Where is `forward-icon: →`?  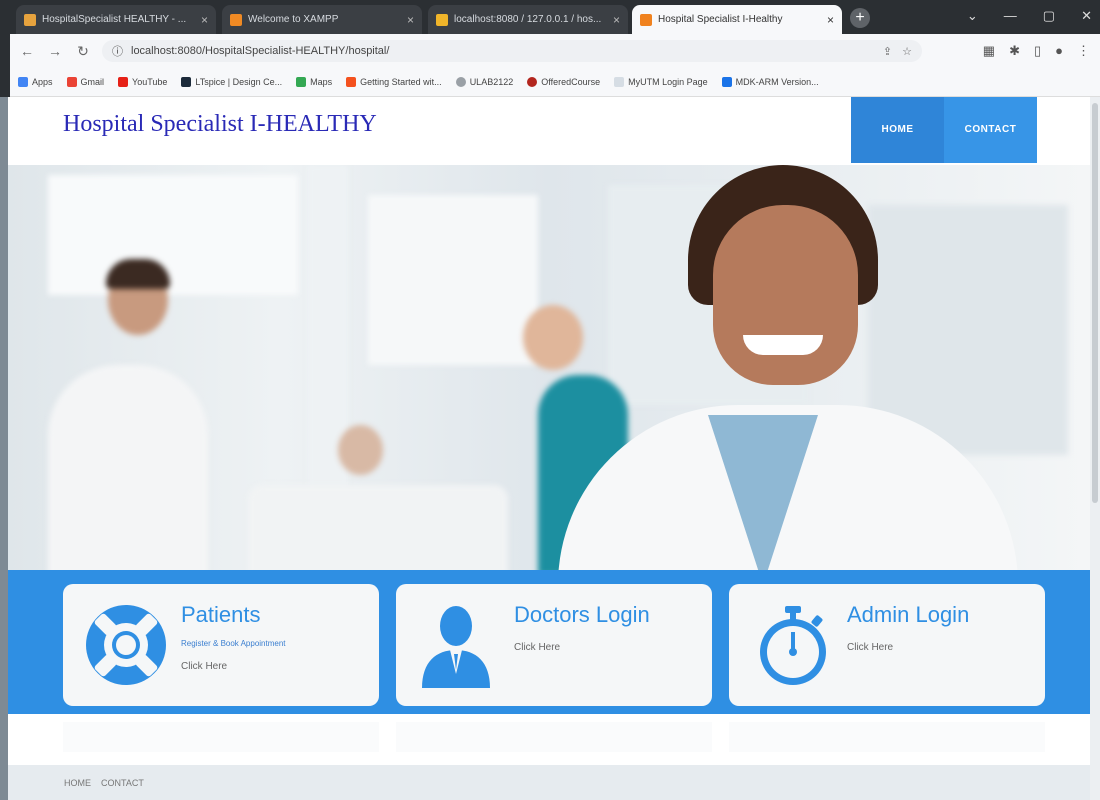 forward-icon: → is located at coordinates (55, 51).